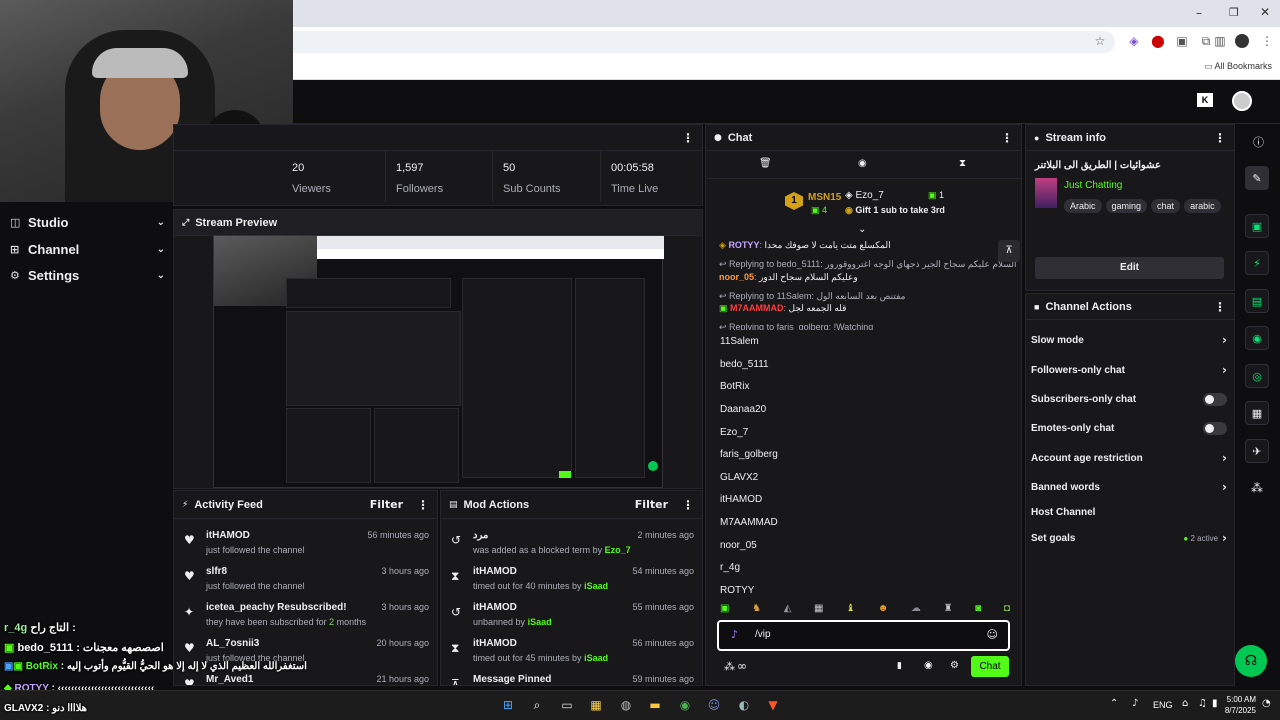  I want to click on steam-icon: ◐, so click(744, 705).